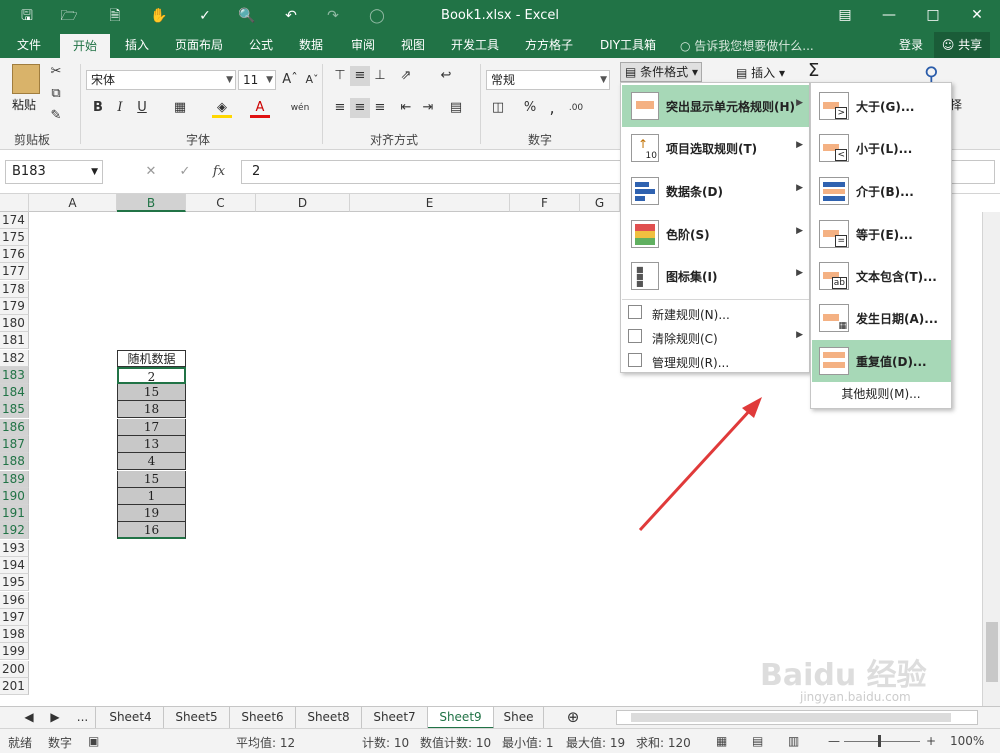 Image resolution: width=1000 pixels, height=753 pixels. I want to click on scroll-thumb, so click(791, 717).